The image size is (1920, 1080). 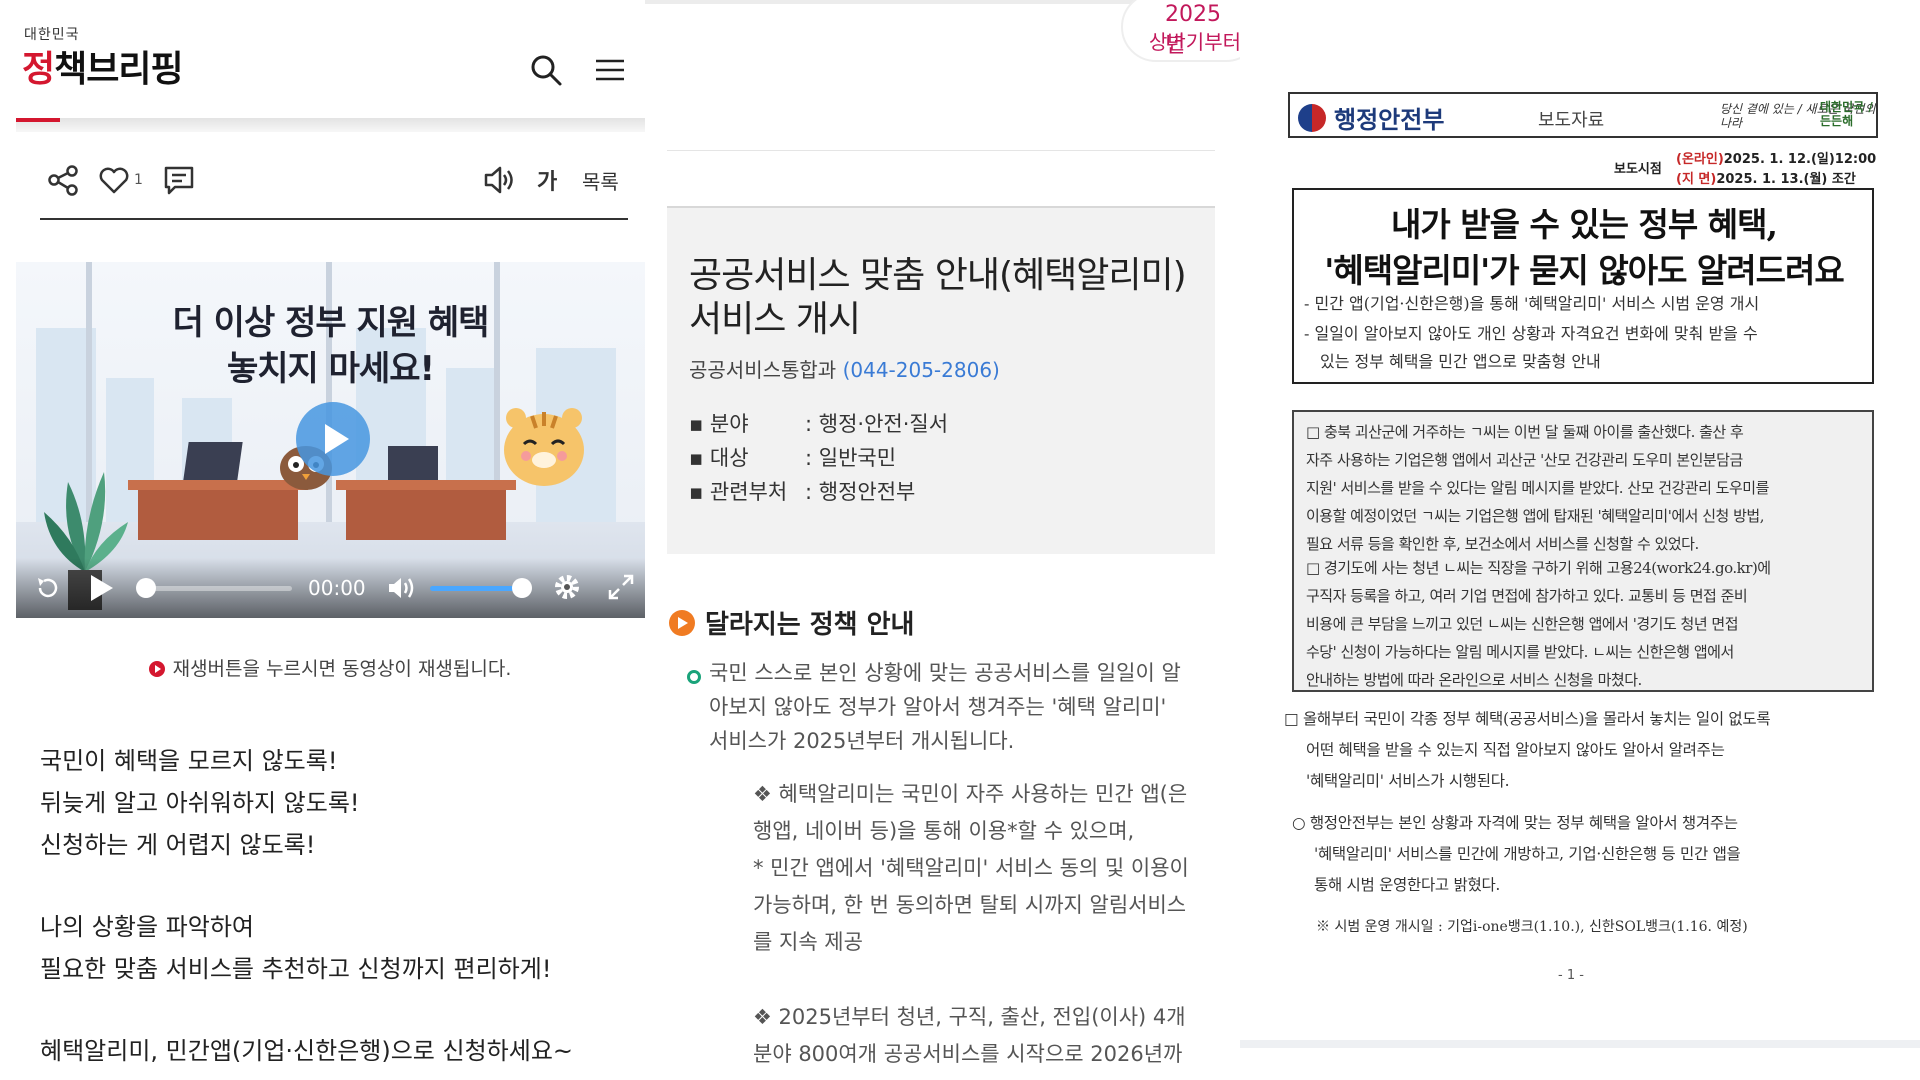 What do you see at coordinates (38, 69) in the screenshot?
I see `logo-red-char: 정` at bounding box center [38, 69].